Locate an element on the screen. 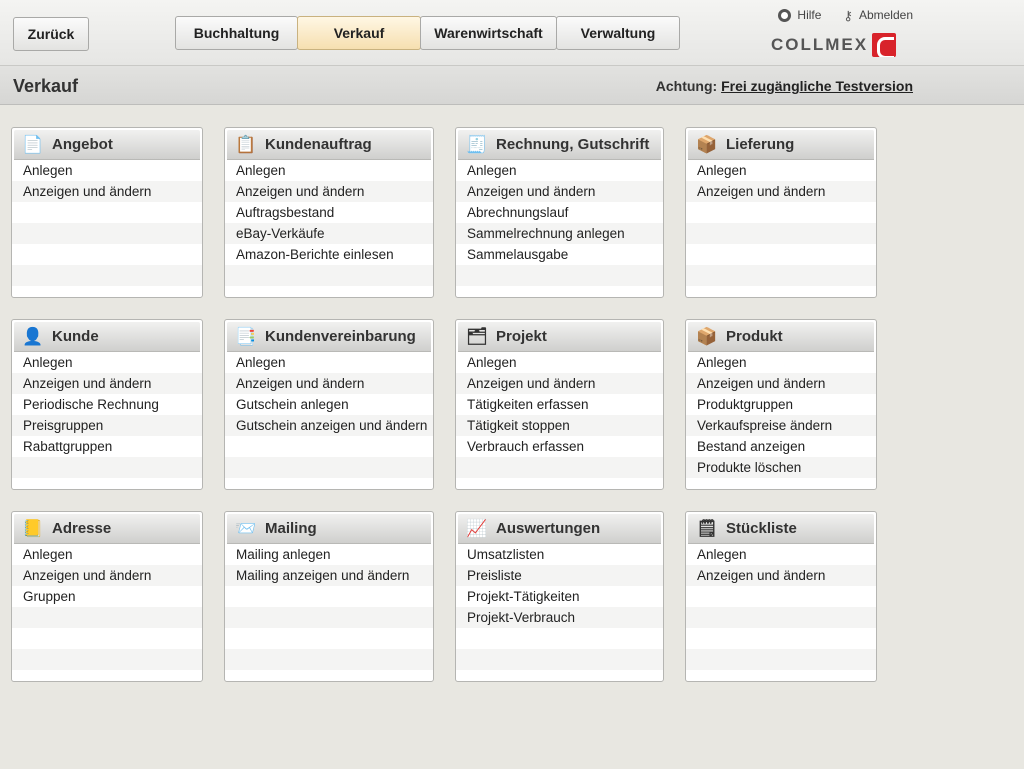 The height and width of the screenshot is (769, 1024). card-header: 🗂 Projekt is located at coordinates (559, 337).